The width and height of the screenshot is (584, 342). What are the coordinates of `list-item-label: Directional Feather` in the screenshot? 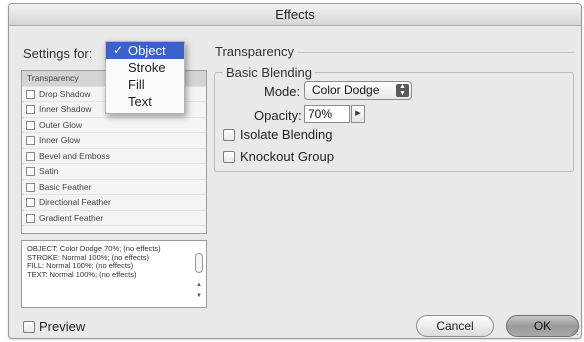 It's located at (75, 202).